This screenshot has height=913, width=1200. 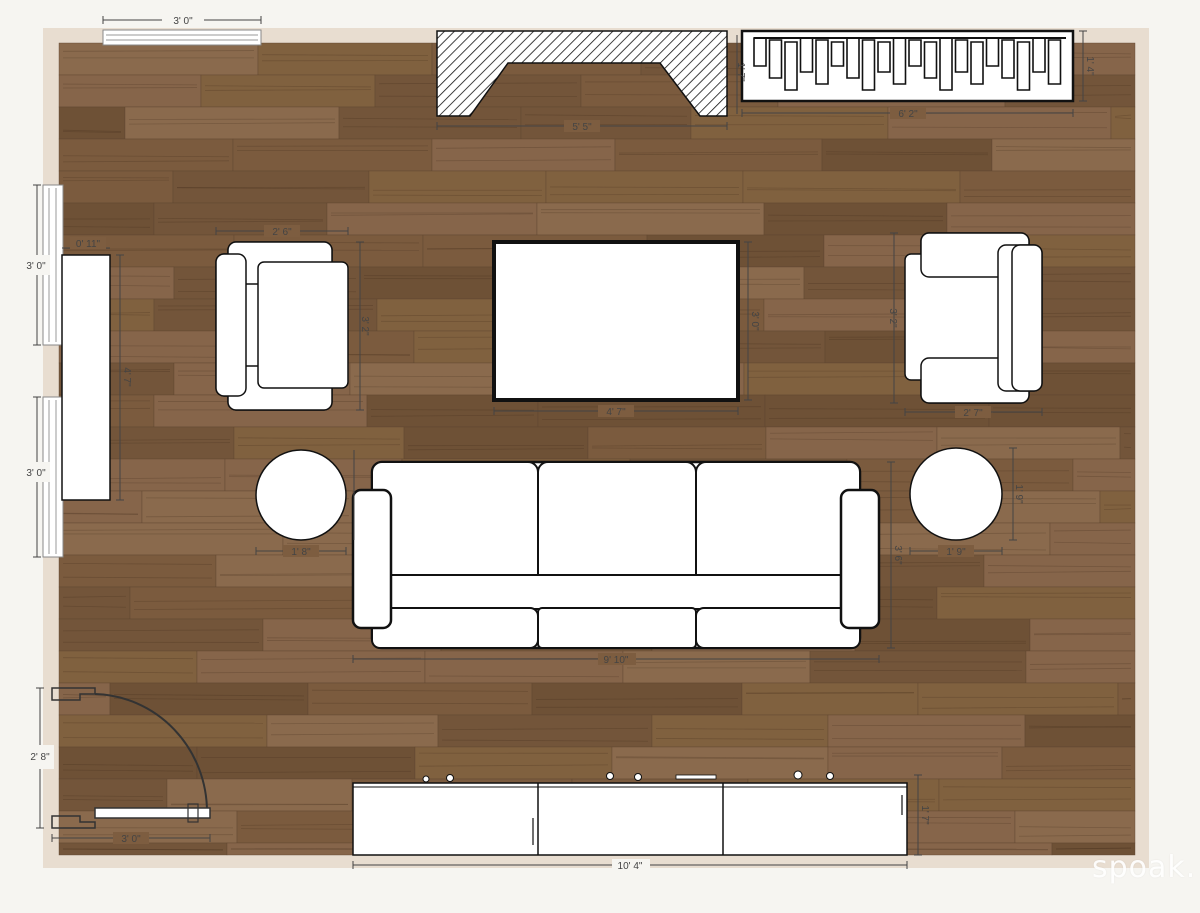 I want to click on dim-radiator-width: 6' 2", so click(x=908, y=114).